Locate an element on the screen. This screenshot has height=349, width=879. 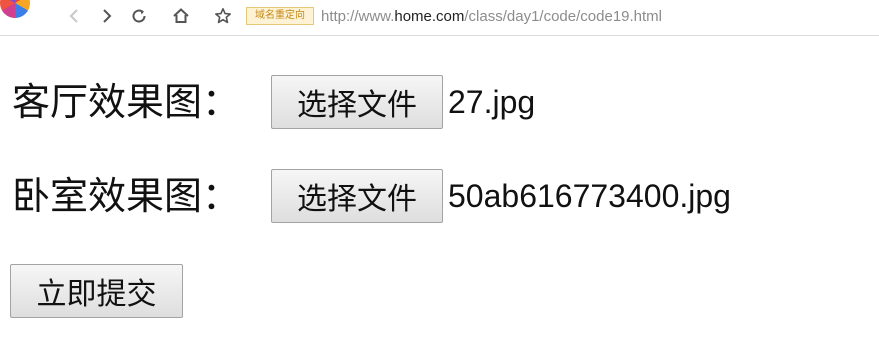
bedroom-choose-file-button: 选择文件 is located at coordinates (357, 196).